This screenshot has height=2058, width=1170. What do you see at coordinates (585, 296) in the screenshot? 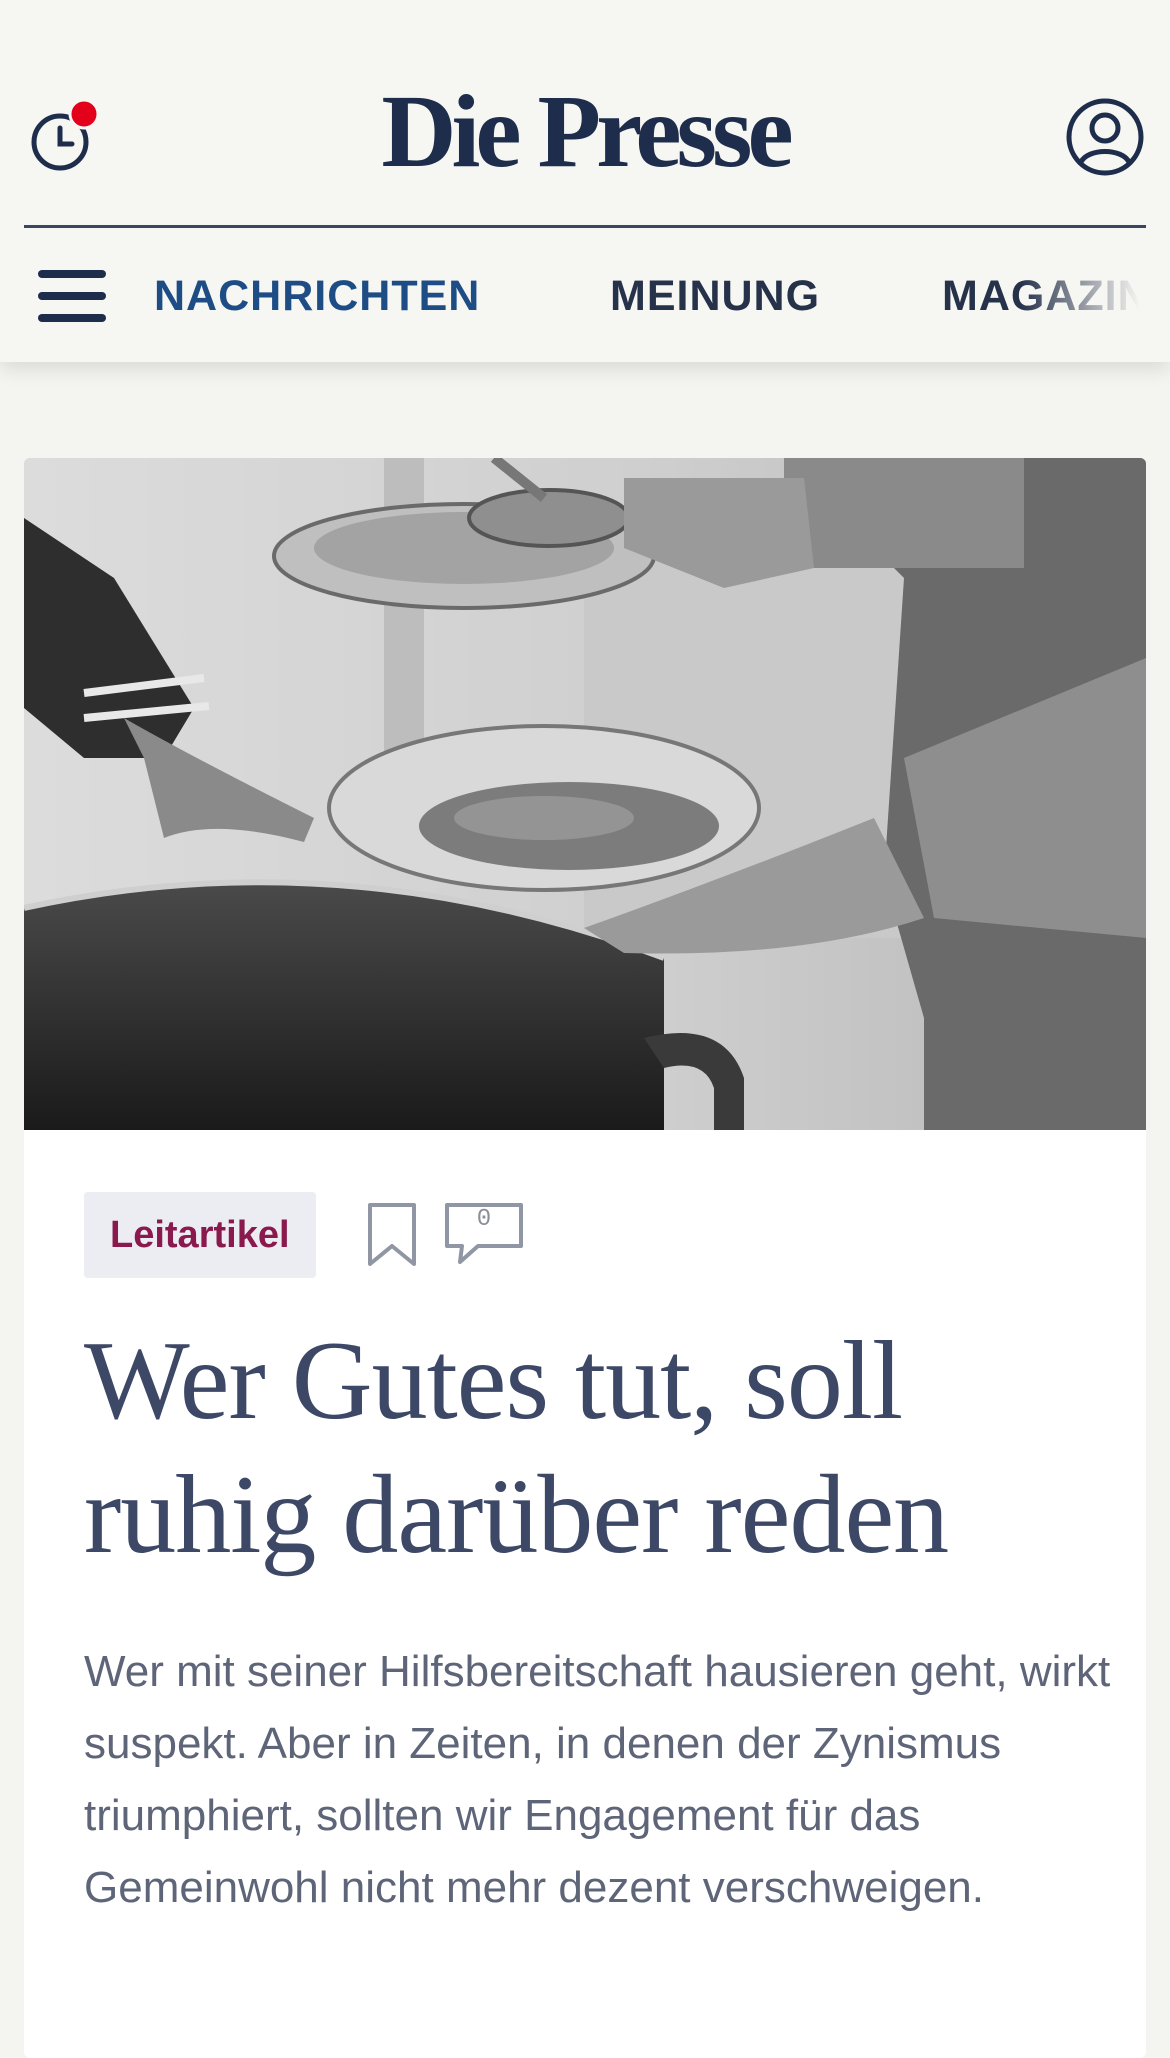
I see `main-navigation: NACHRICHTEN MEINUNG MAGAZIN` at bounding box center [585, 296].